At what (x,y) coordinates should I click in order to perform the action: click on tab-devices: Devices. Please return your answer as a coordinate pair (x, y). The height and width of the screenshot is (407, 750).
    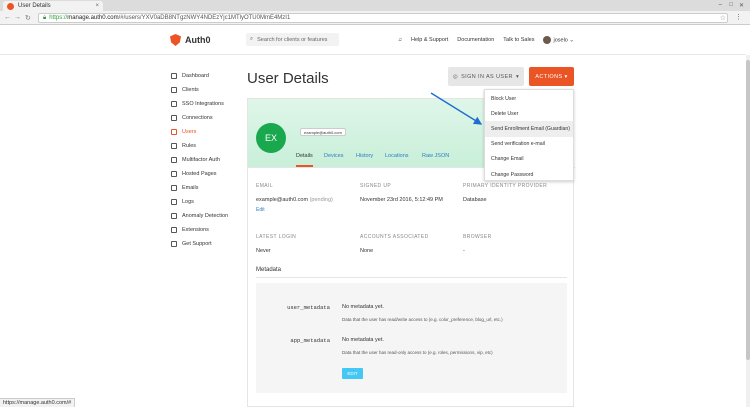
    Looking at the image, I should click on (334, 156).